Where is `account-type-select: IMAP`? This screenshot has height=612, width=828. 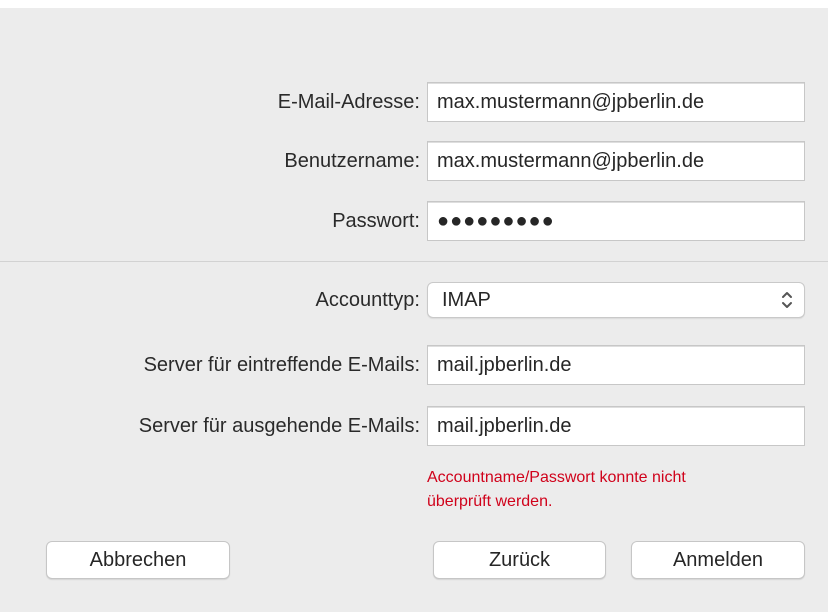 account-type-select: IMAP is located at coordinates (616, 300).